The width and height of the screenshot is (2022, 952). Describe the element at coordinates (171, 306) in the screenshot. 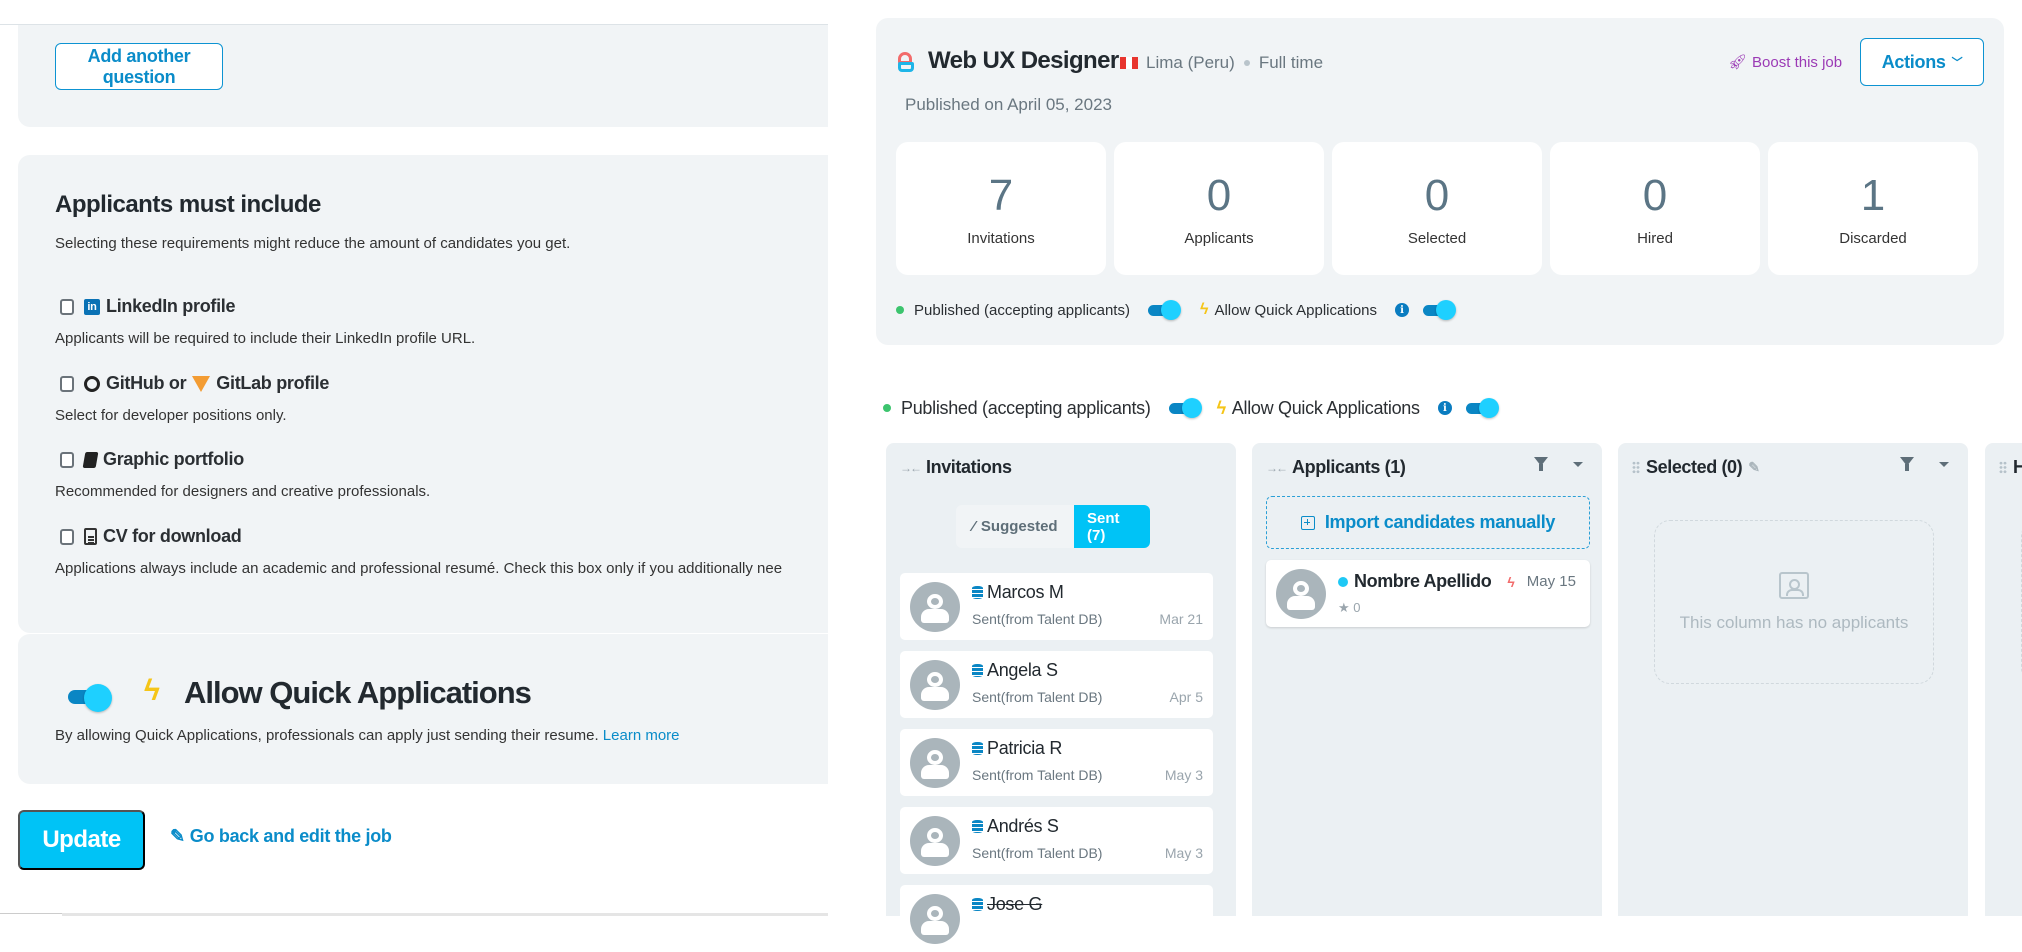

I see `requirement-label: LinkedIn profile` at that location.